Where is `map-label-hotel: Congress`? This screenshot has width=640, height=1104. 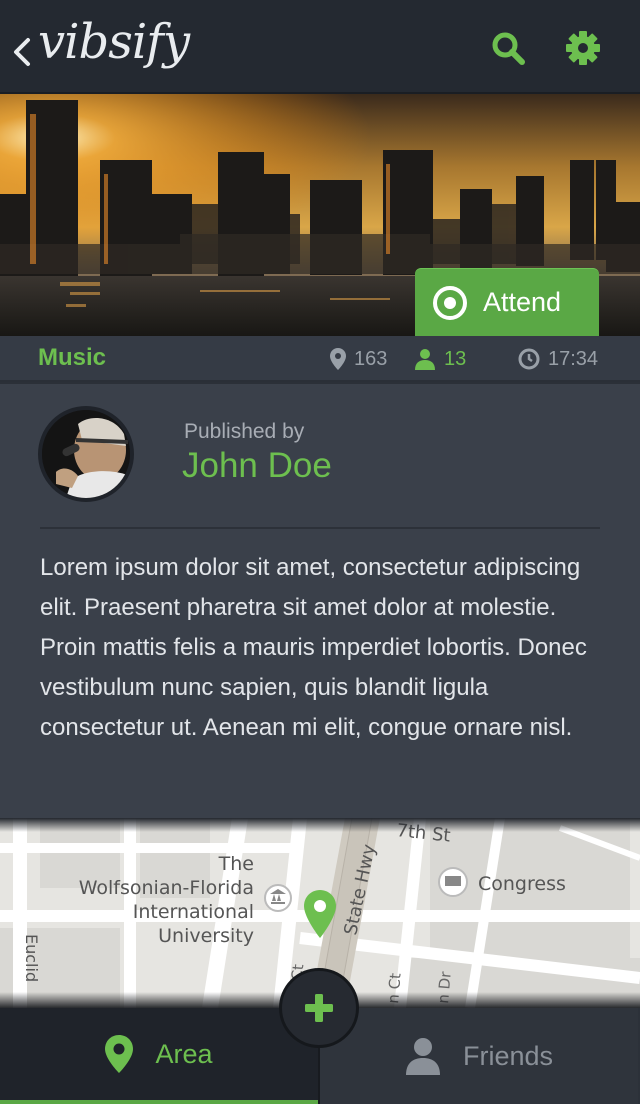
map-label-hotel: Congress is located at coordinates (522, 884).